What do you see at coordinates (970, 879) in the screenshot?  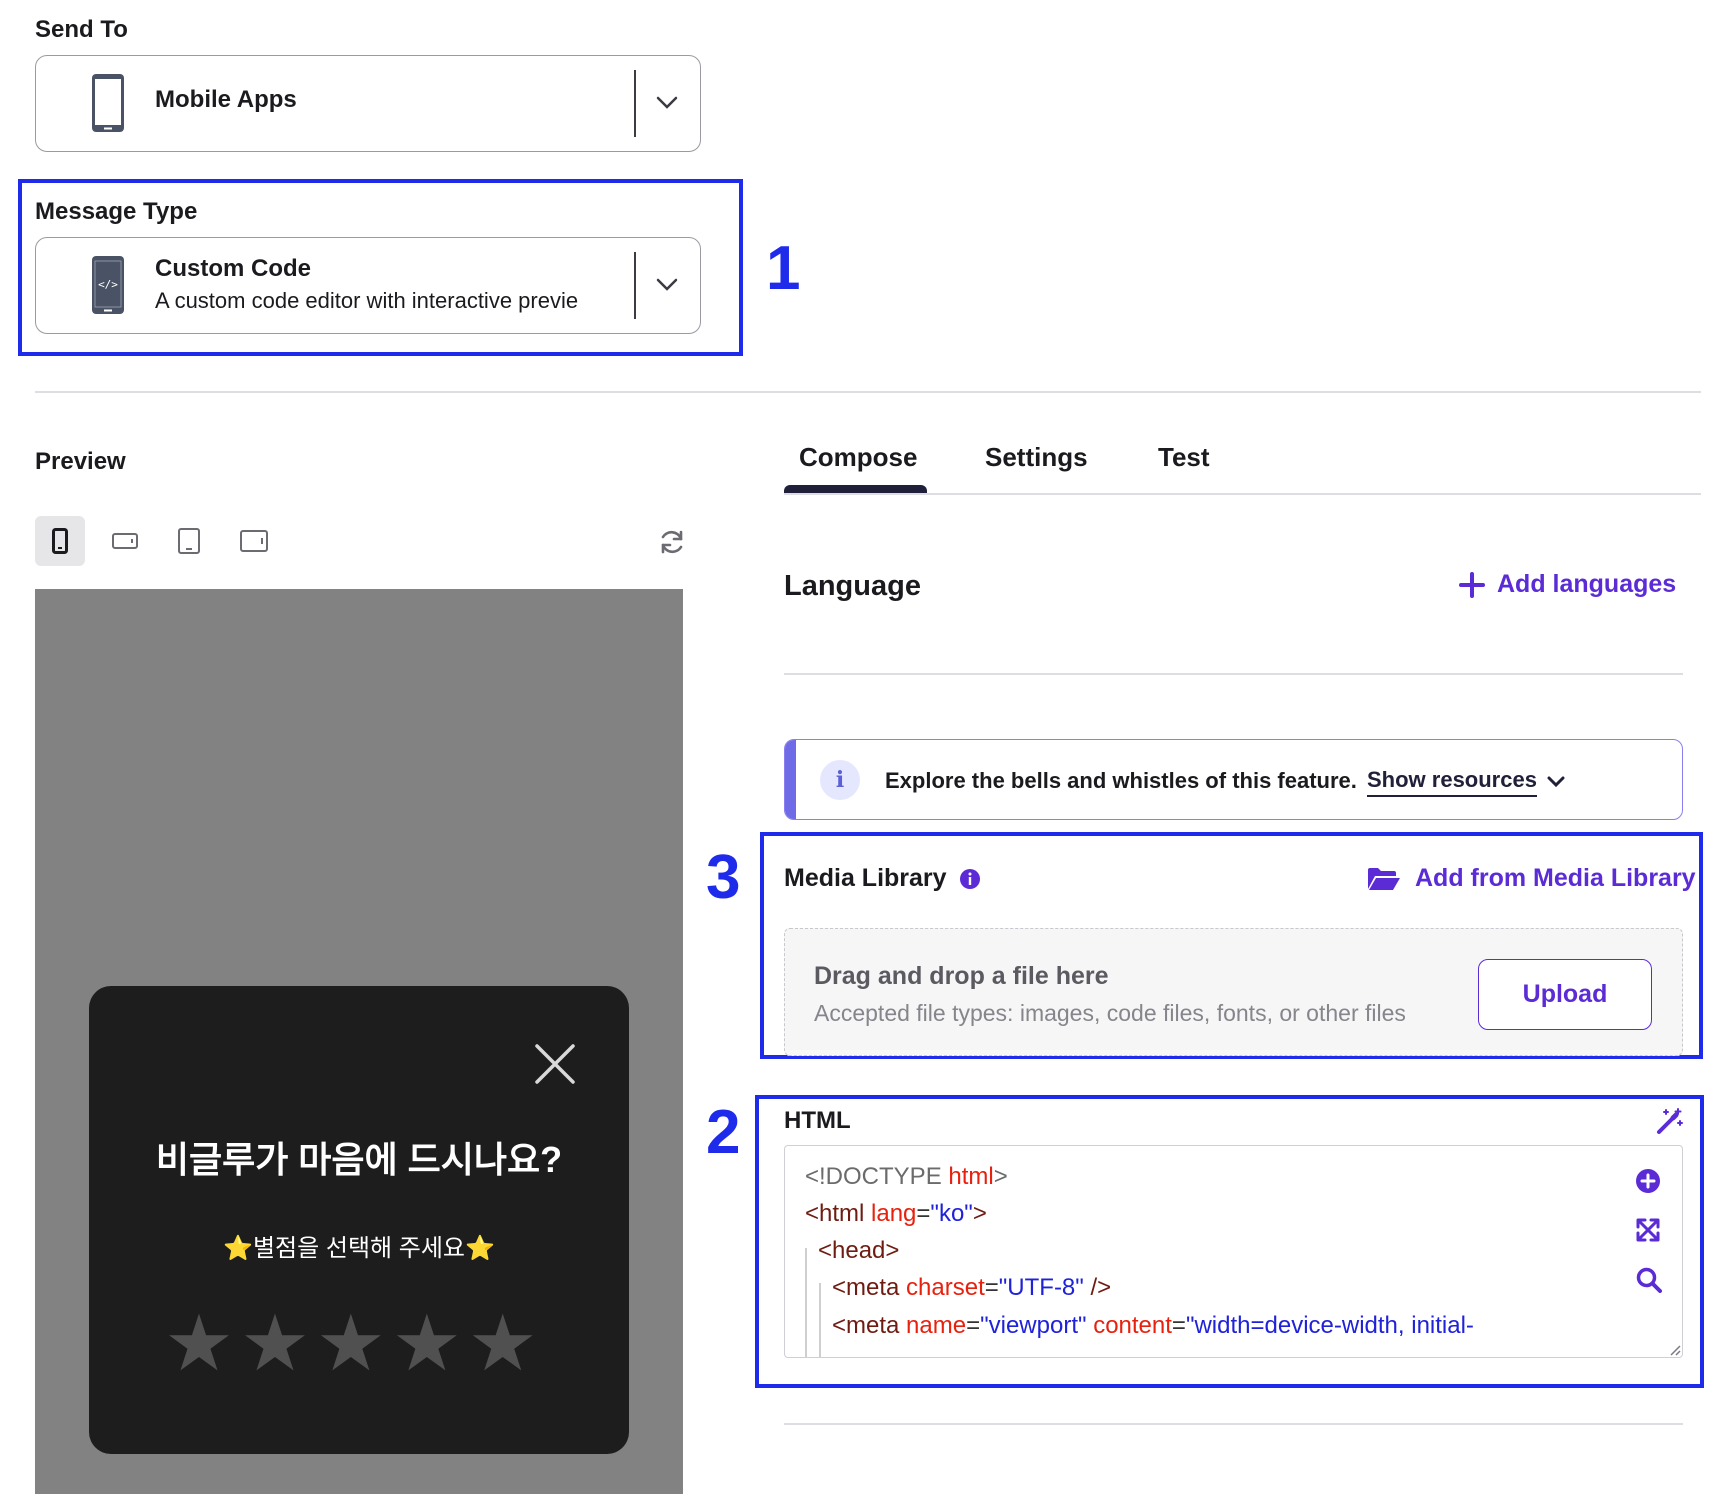 I see `info-filled-icon` at bounding box center [970, 879].